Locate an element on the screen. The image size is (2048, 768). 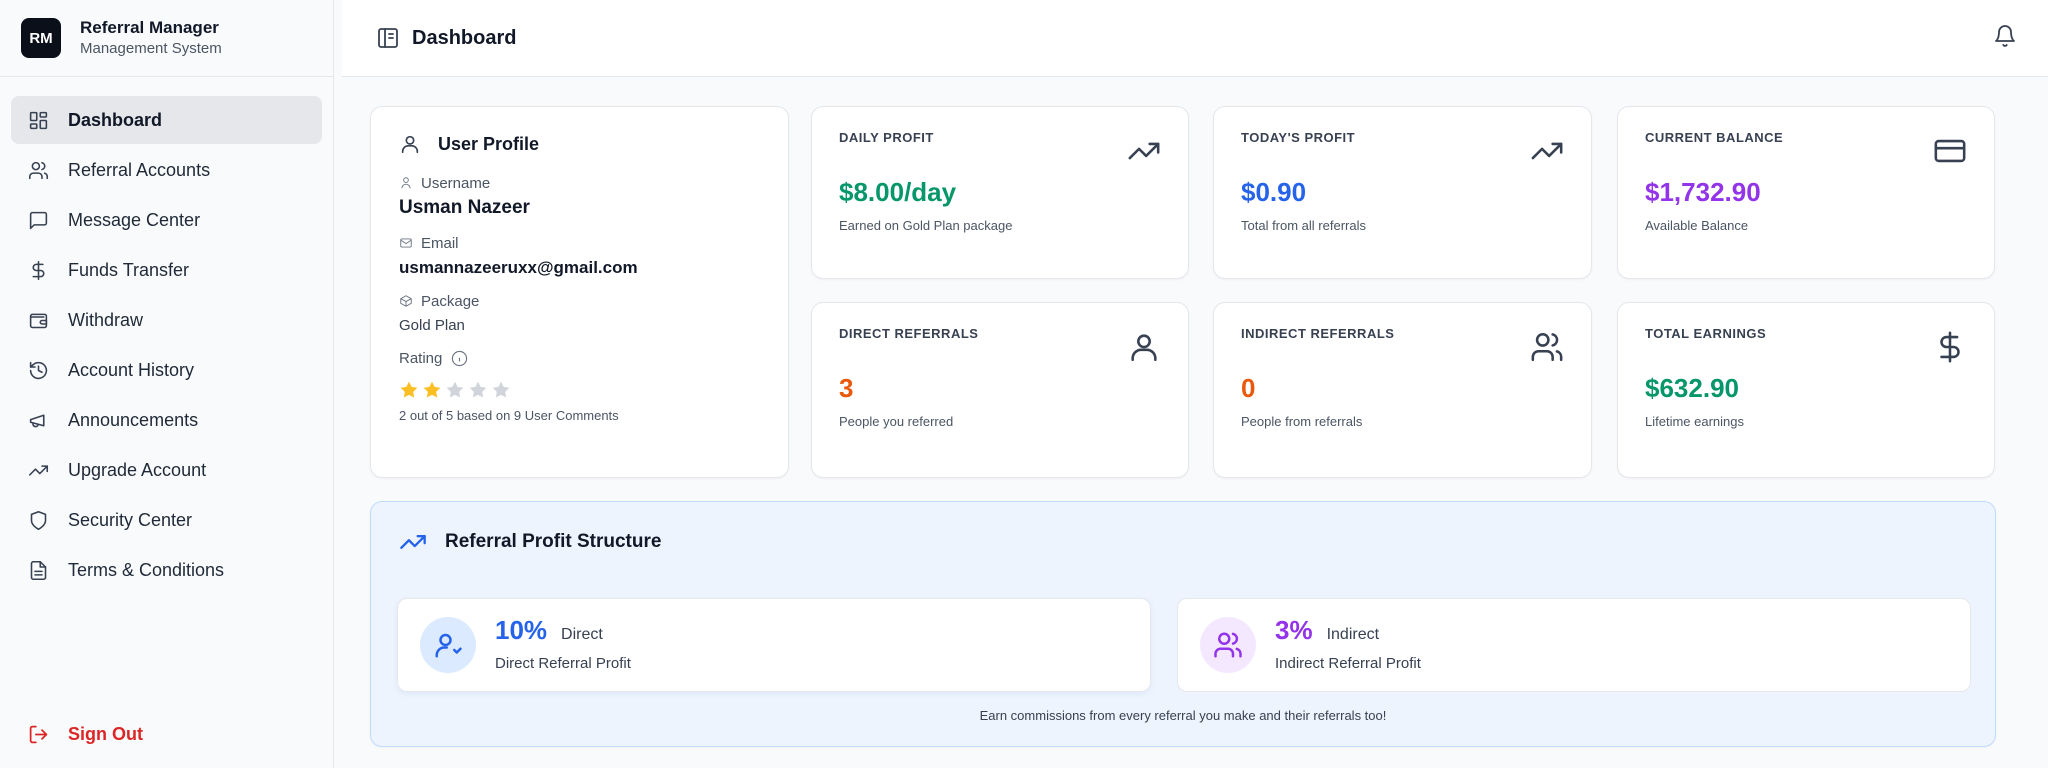
sidebar-item-label: Funds Transfer is located at coordinates (129, 269).